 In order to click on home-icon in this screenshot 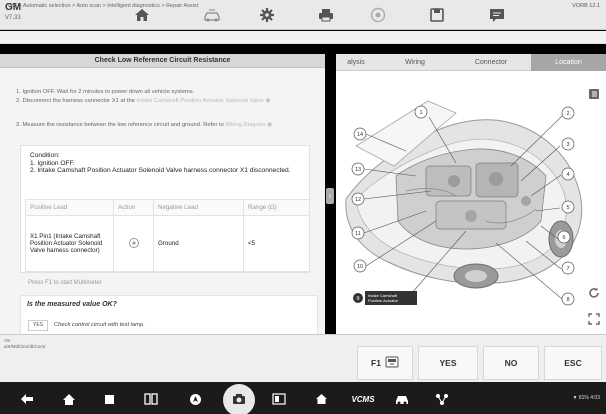, I will do `click(69, 399)`.